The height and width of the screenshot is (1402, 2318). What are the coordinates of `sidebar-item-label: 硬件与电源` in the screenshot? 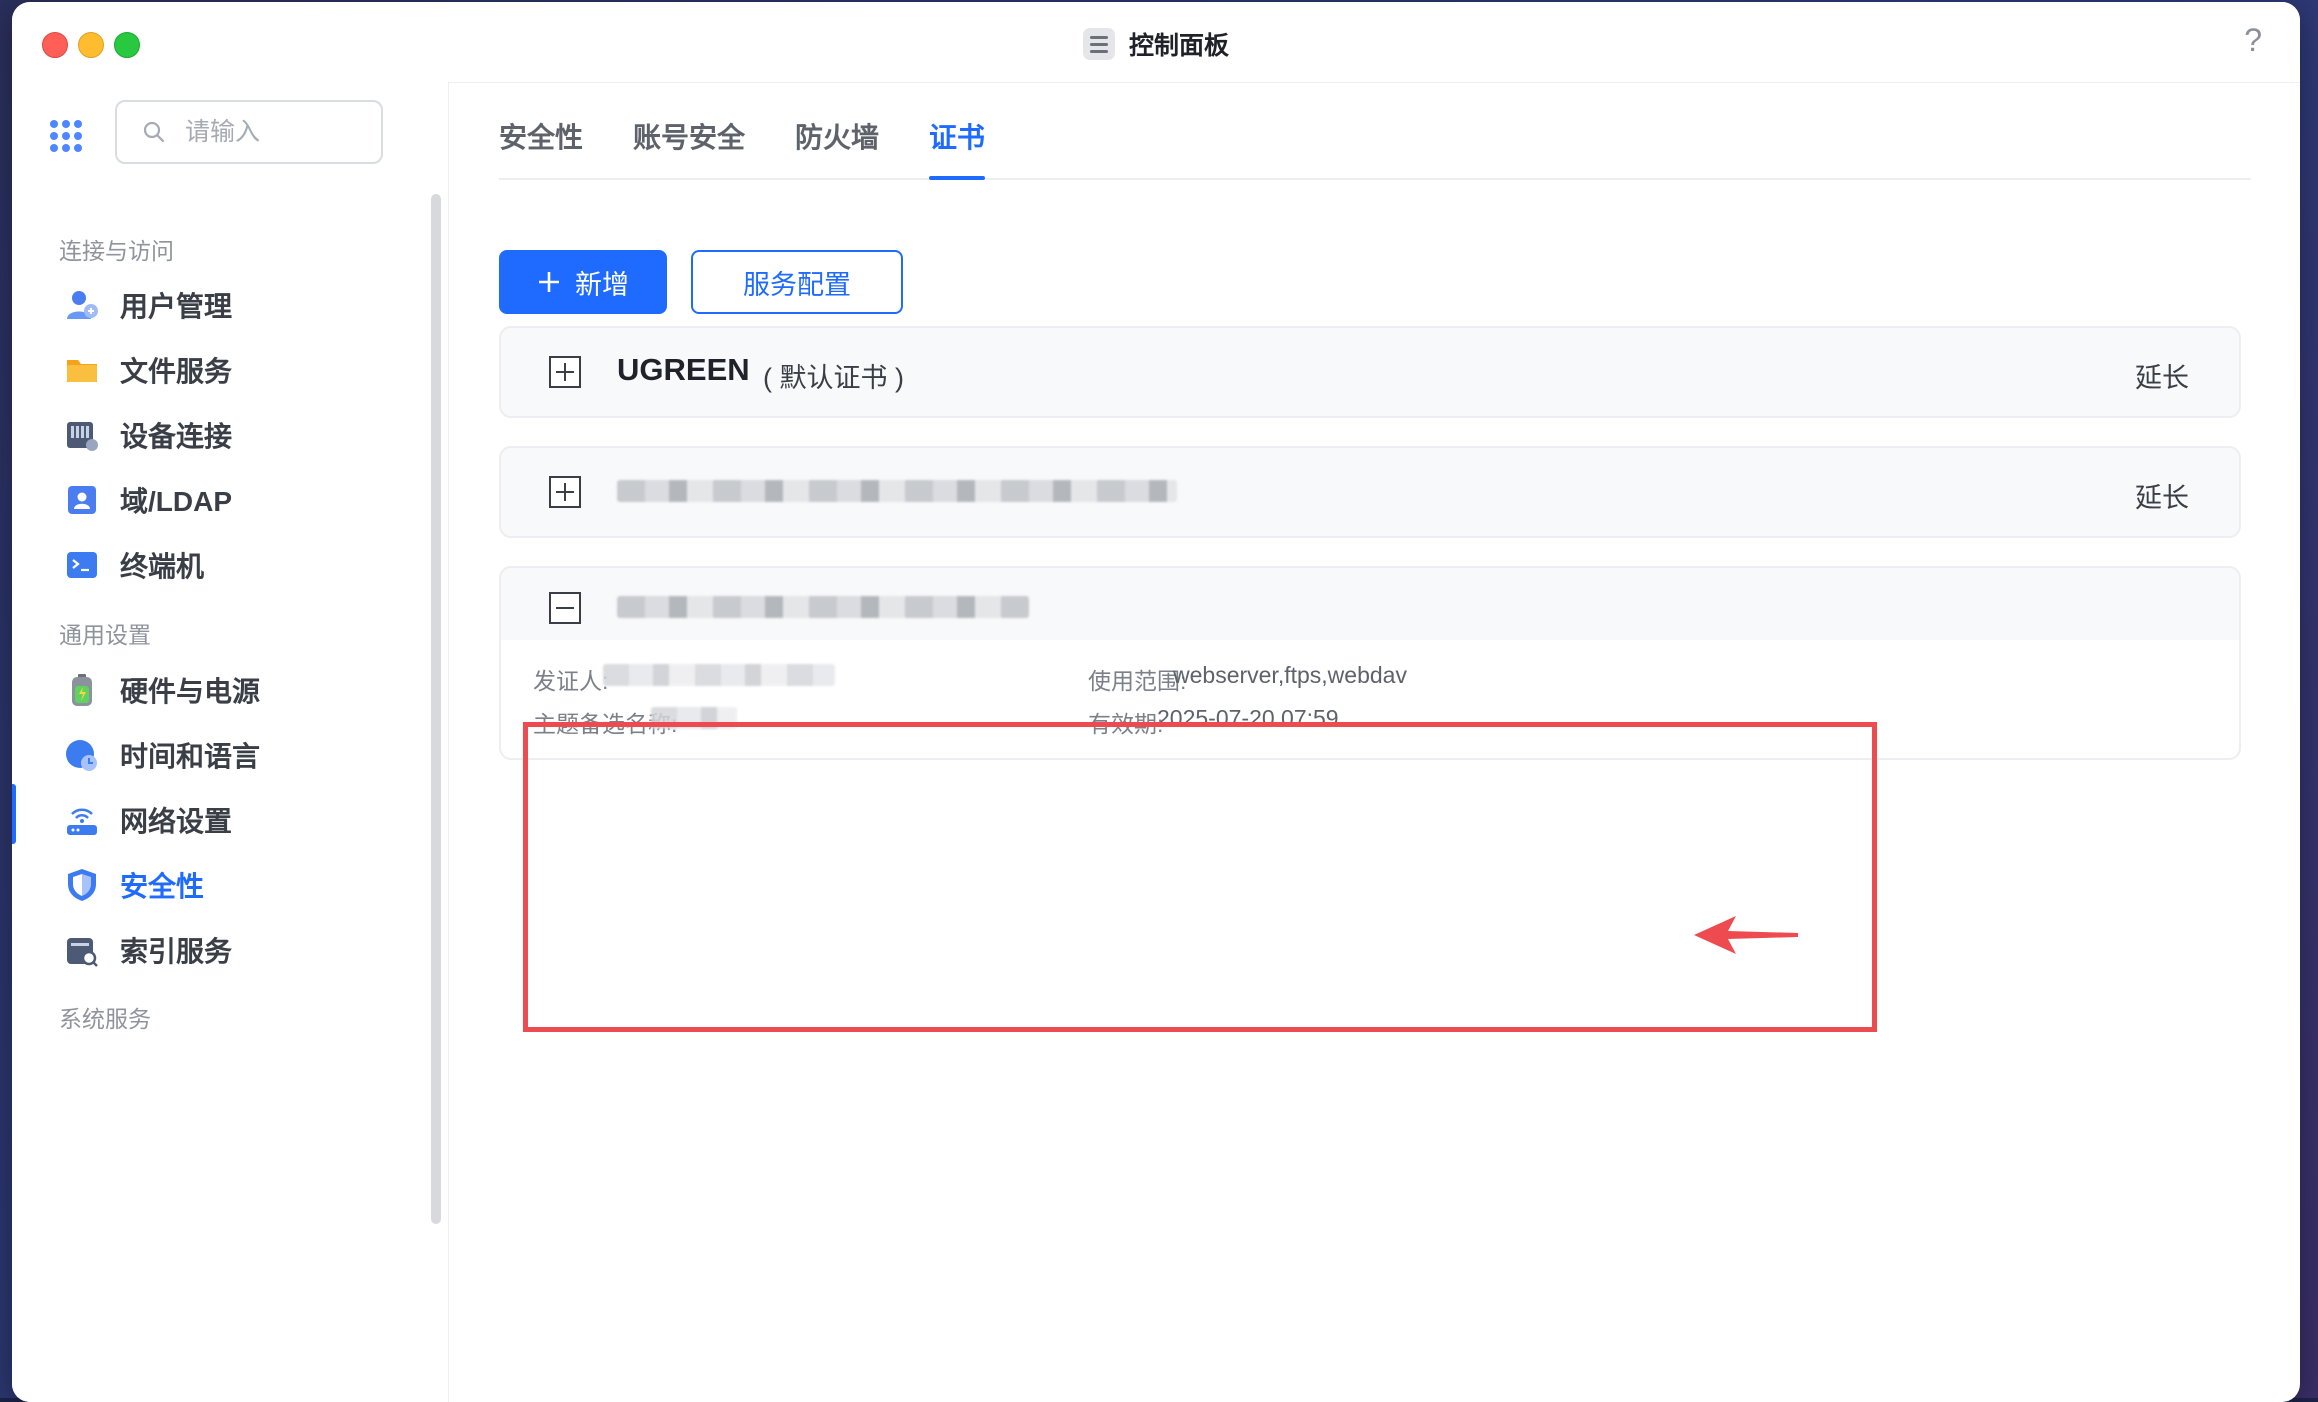 It's located at (190, 691).